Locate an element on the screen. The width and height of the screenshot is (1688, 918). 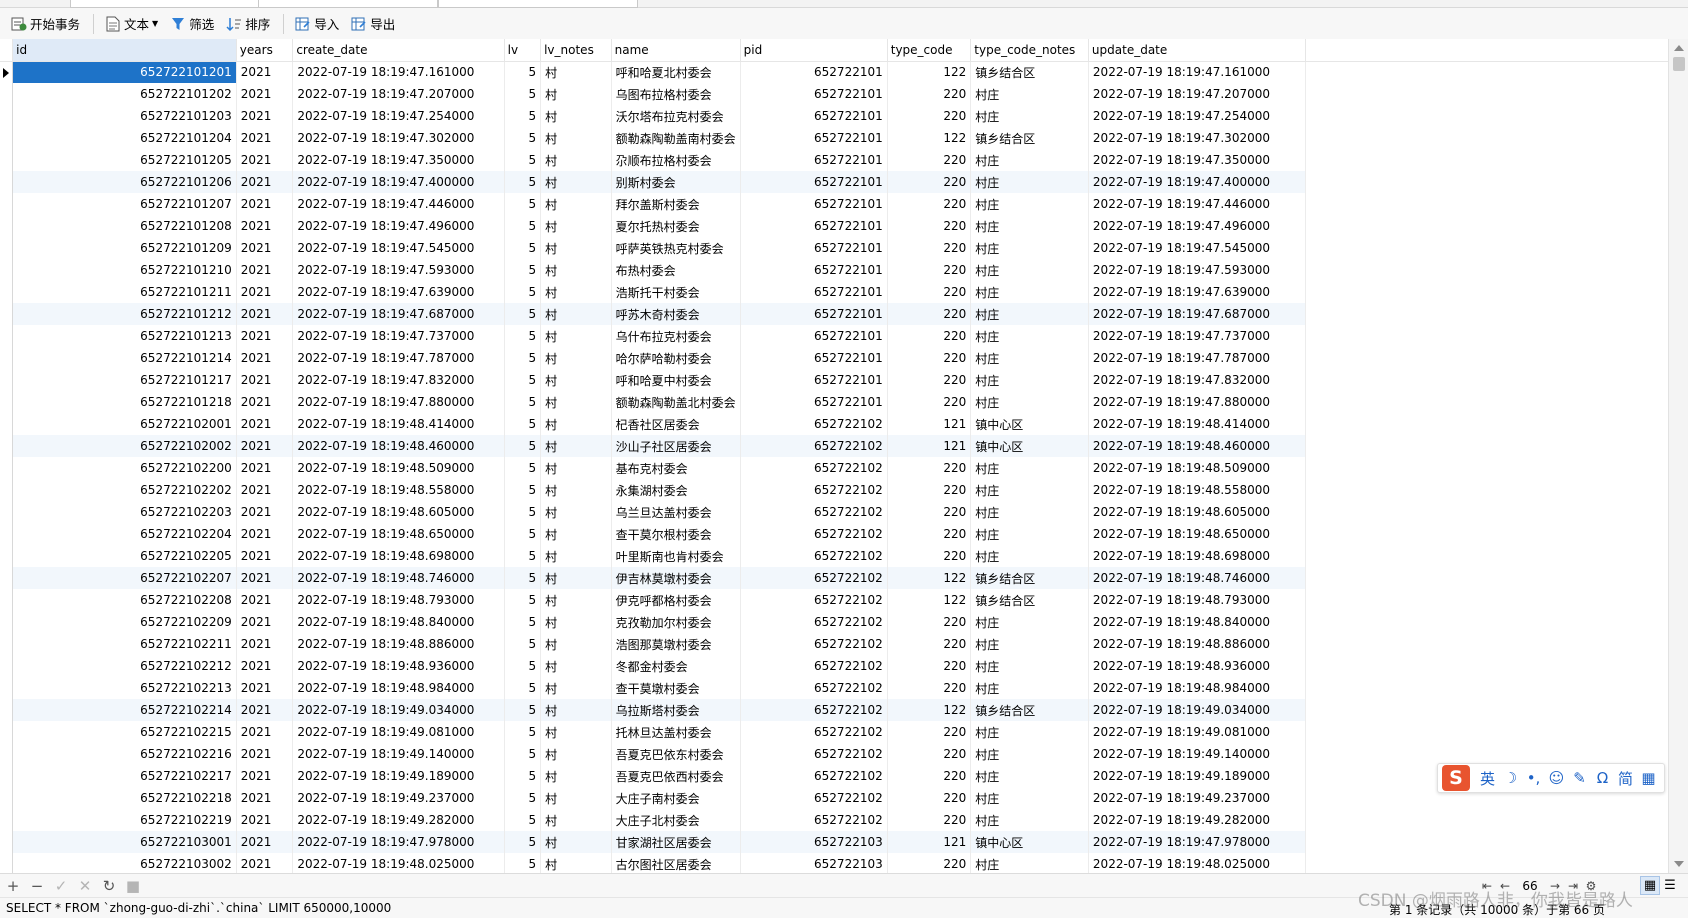
table-cell-create-date: 2022-07-19 18:19:49.282000 is located at coordinates (398, 820).